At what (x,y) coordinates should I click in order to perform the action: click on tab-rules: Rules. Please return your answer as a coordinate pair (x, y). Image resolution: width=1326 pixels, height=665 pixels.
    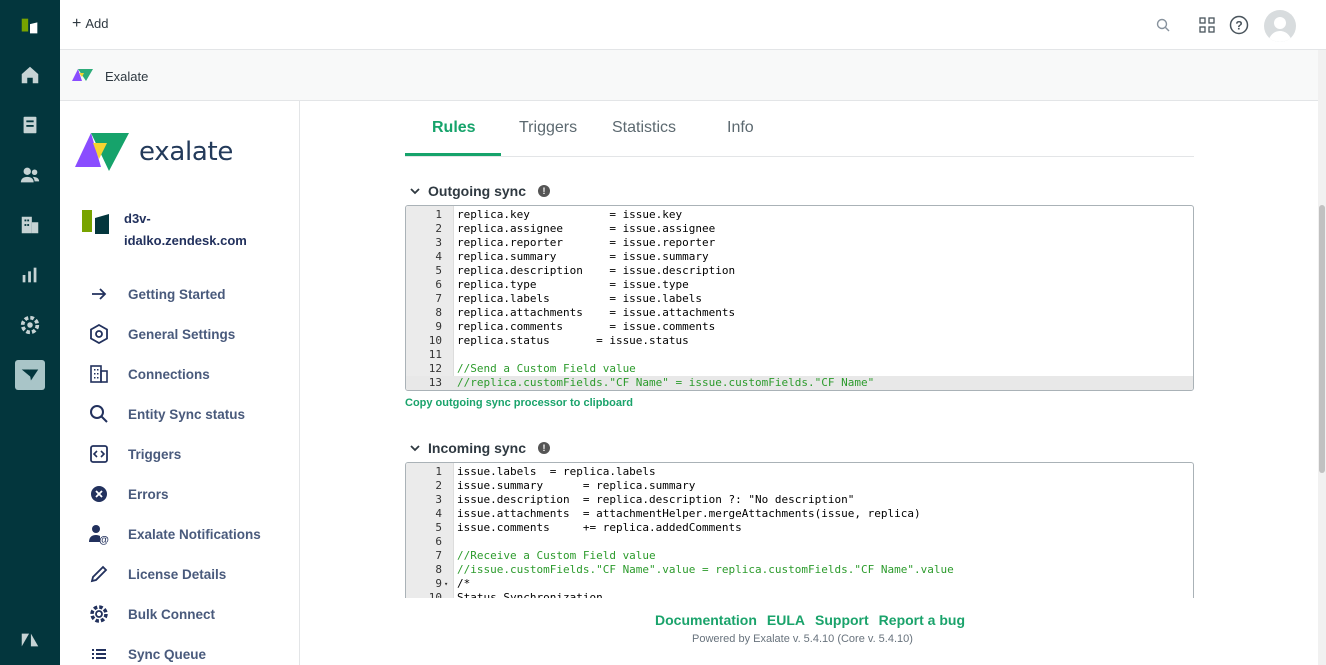
    Looking at the image, I should click on (454, 128).